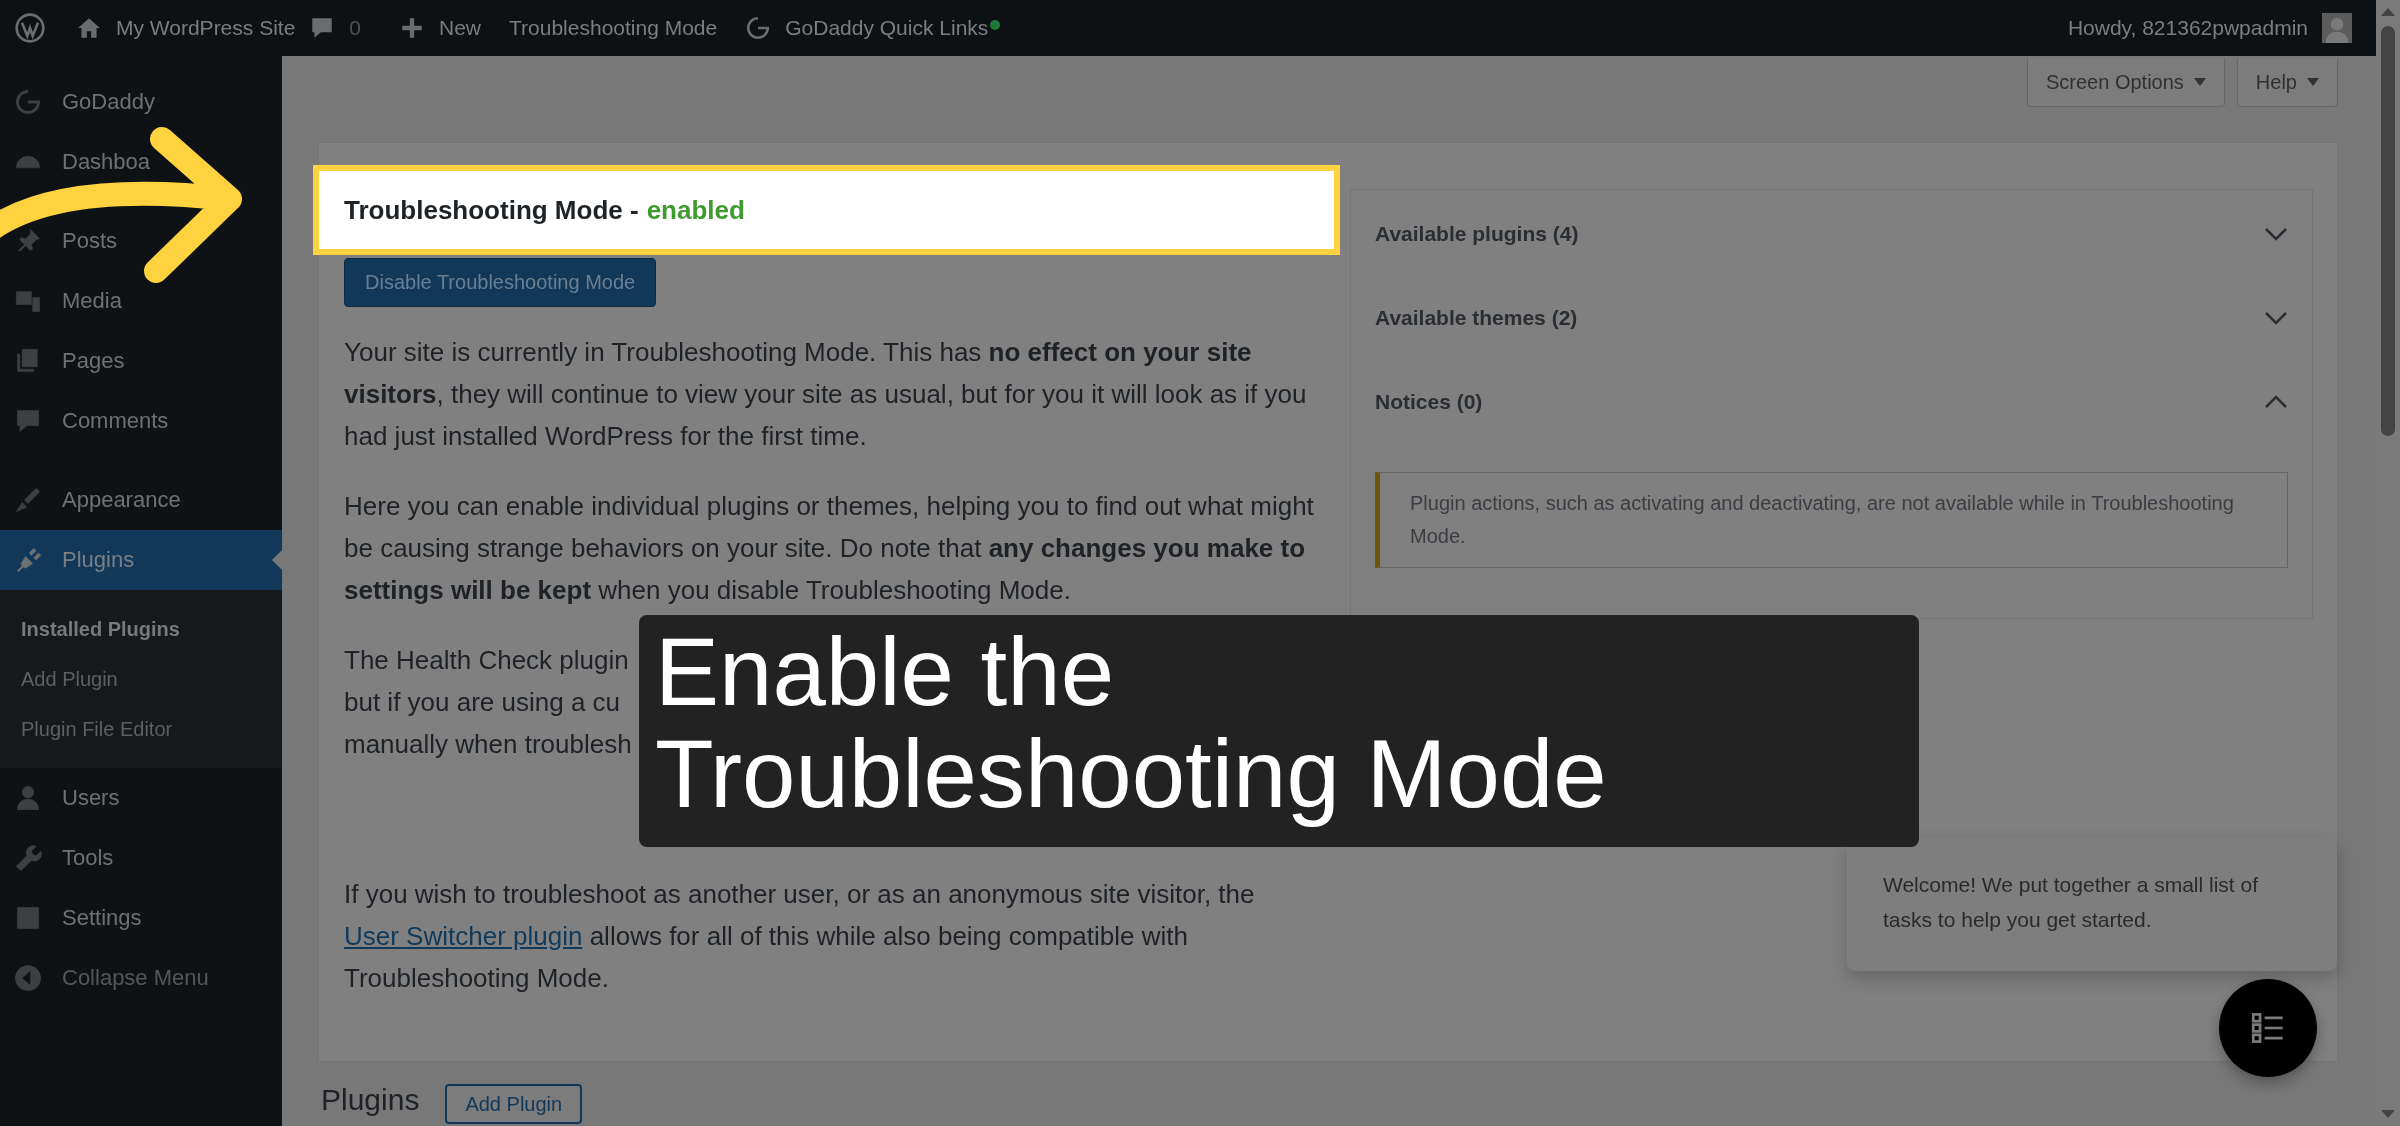 The image size is (2400, 1126). Describe the element at coordinates (28, 798) in the screenshot. I see `person-icon` at that location.